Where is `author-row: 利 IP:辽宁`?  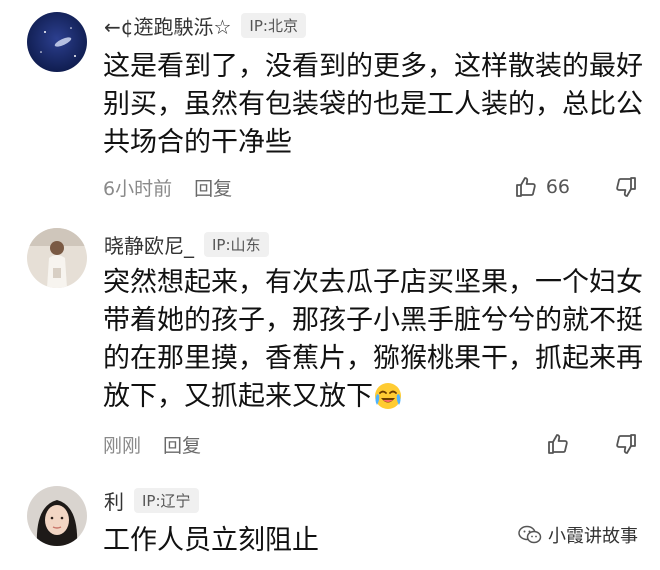
author-row: 利 IP:辽宁 is located at coordinates (151, 500).